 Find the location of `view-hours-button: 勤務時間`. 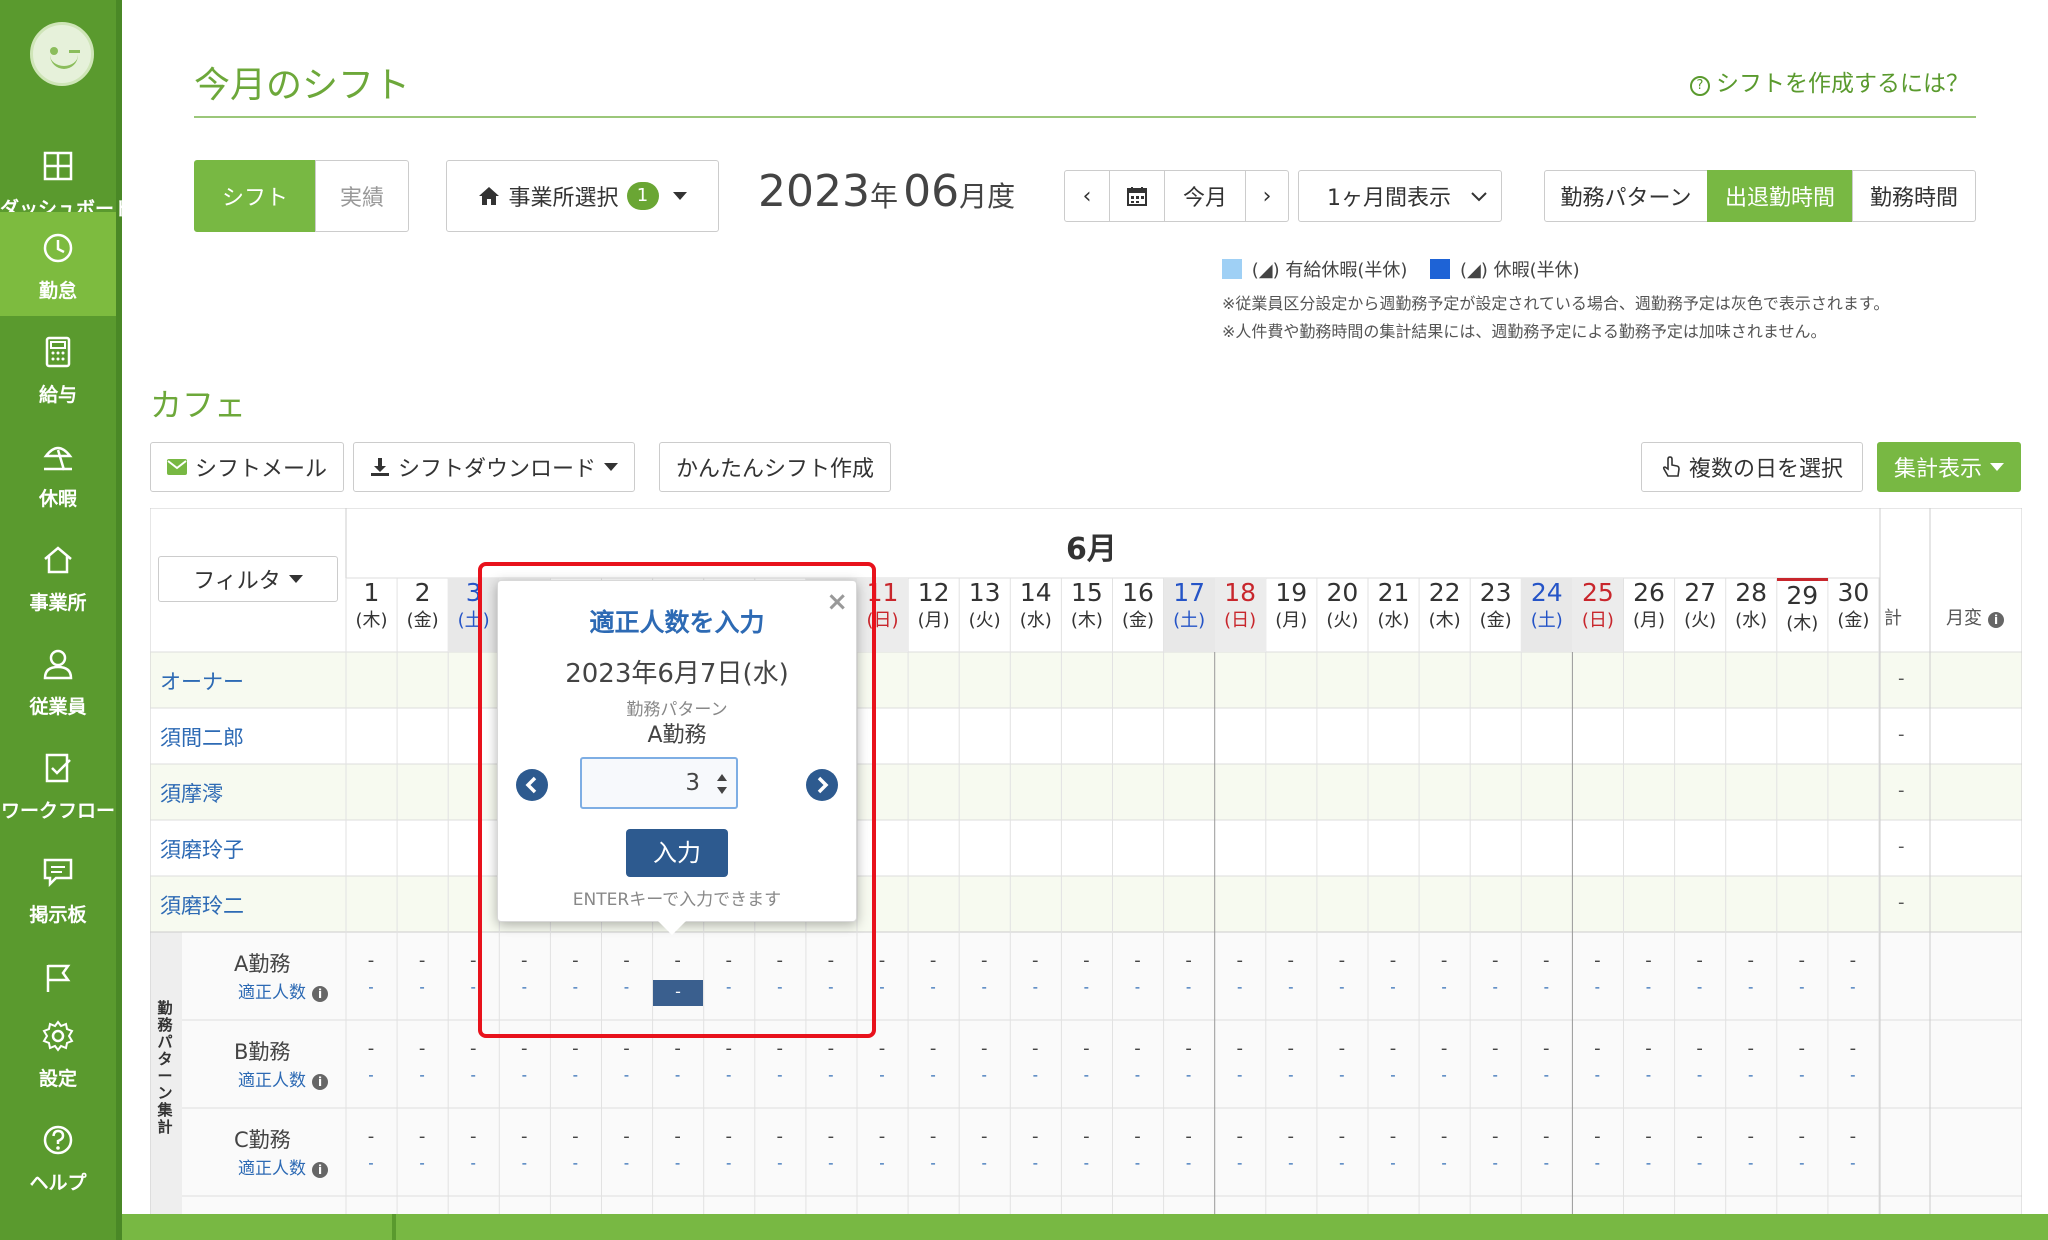

view-hours-button: 勤務時間 is located at coordinates (1914, 196).